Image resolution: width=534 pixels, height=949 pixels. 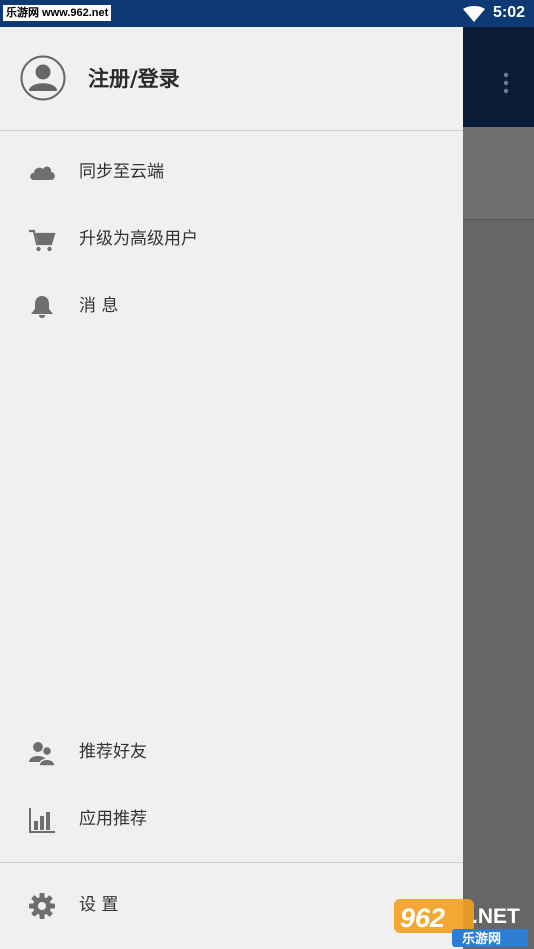 What do you see at coordinates (113, 752) in the screenshot?
I see `menu-item-label: 推荐好友` at bounding box center [113, 752].